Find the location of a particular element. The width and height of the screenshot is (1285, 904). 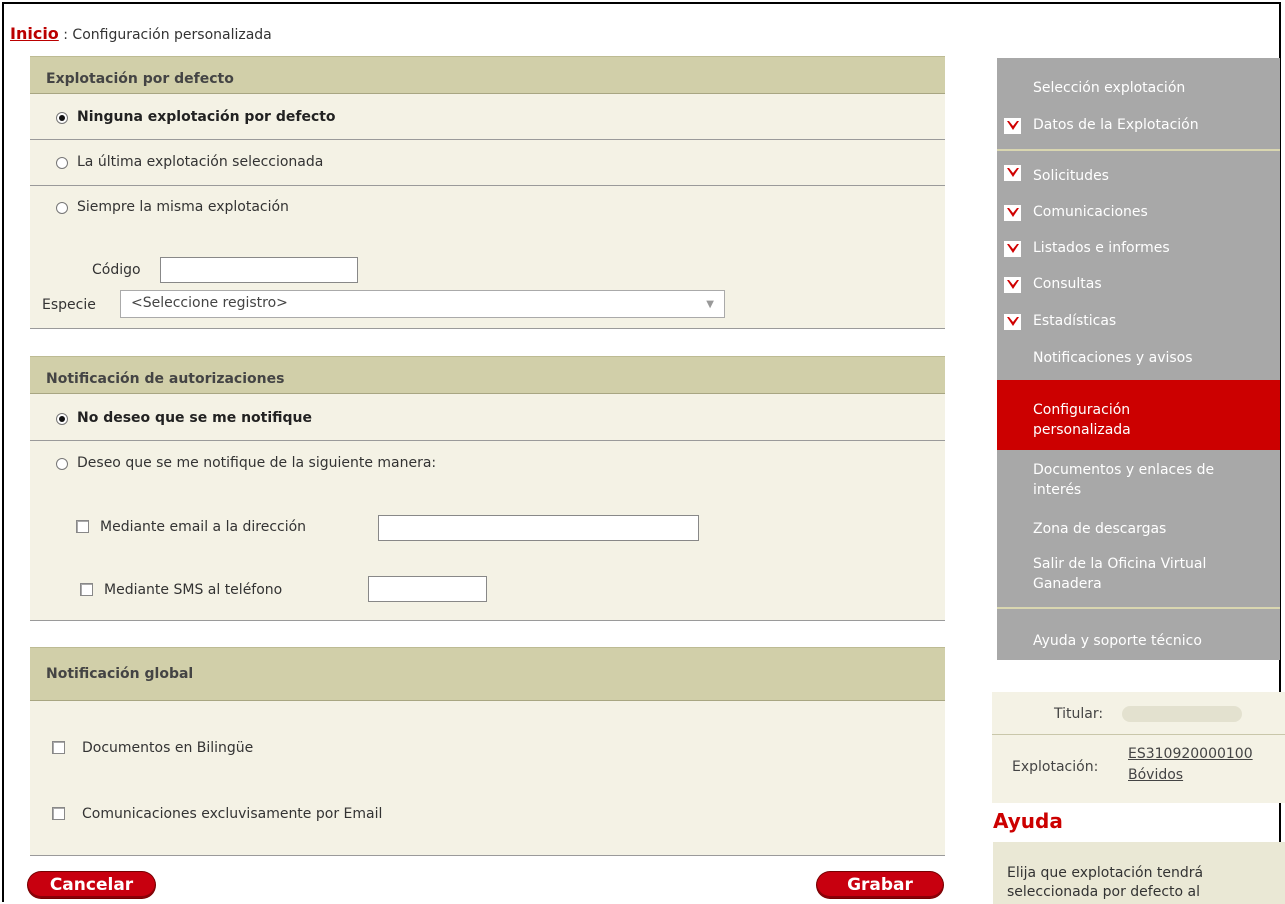

breadcrumb-home-link: Inicio is located at coordinates (34, 33).